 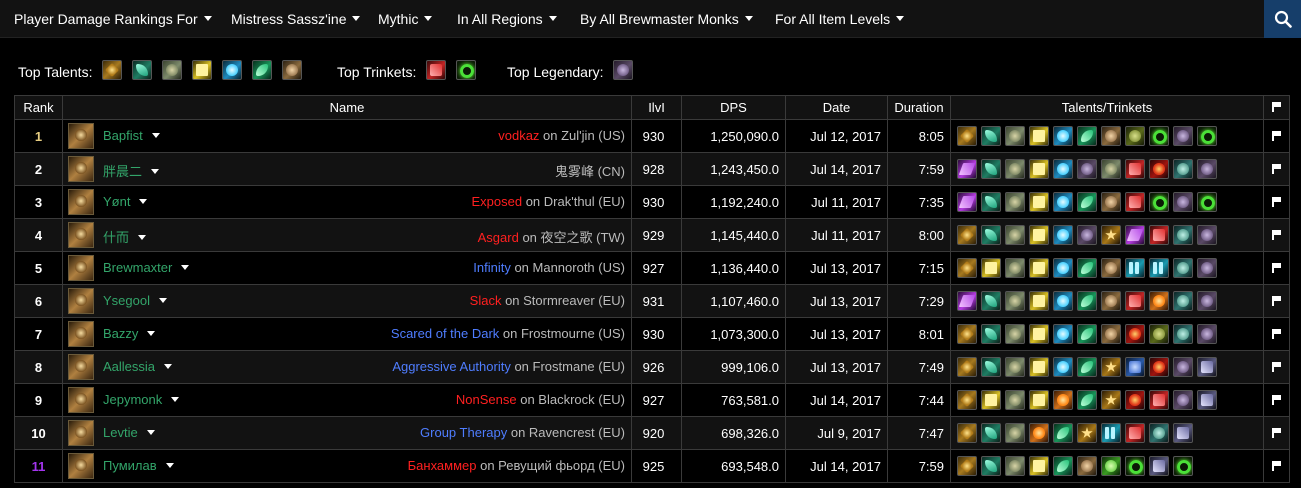 I want to click on top-talent-leaf-icon, so click(x=262, y=70).